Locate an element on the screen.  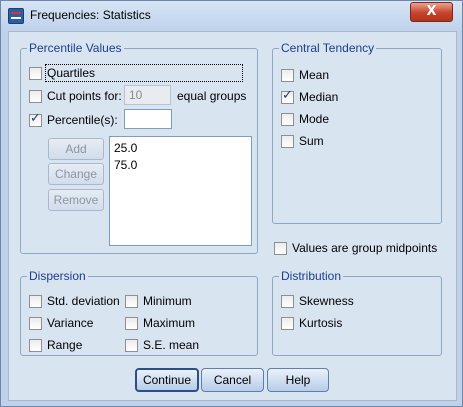
std-deviation-checkbox: Std. deviation is located at coordinates (74, 301).